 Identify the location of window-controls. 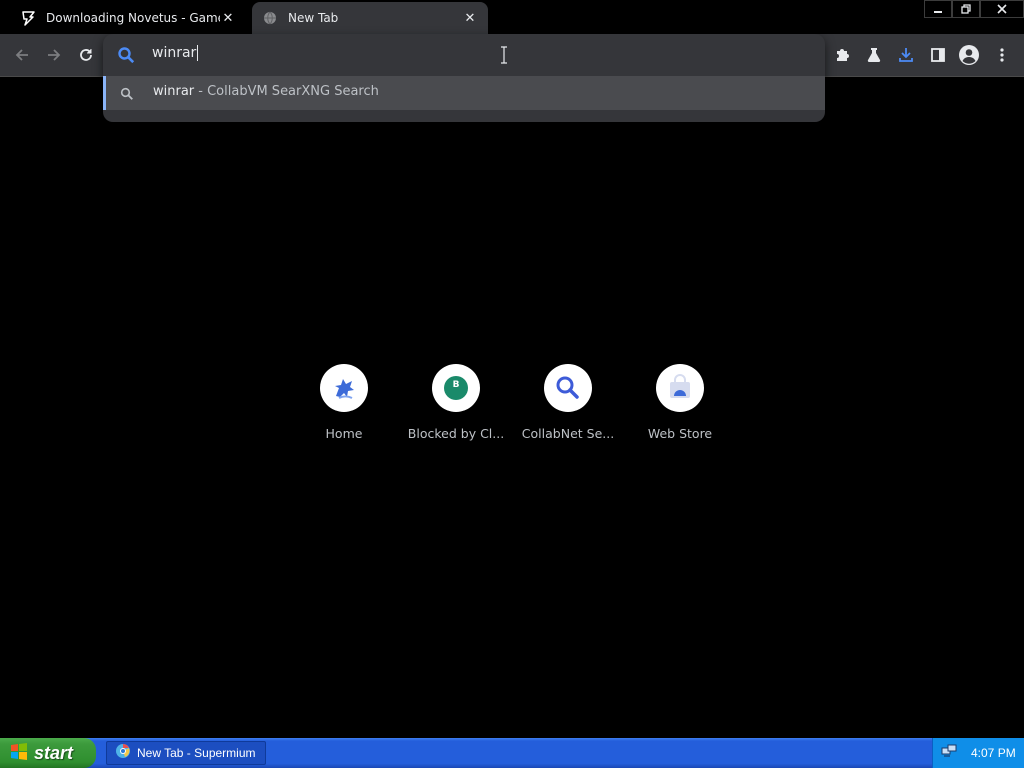
(974, 9).